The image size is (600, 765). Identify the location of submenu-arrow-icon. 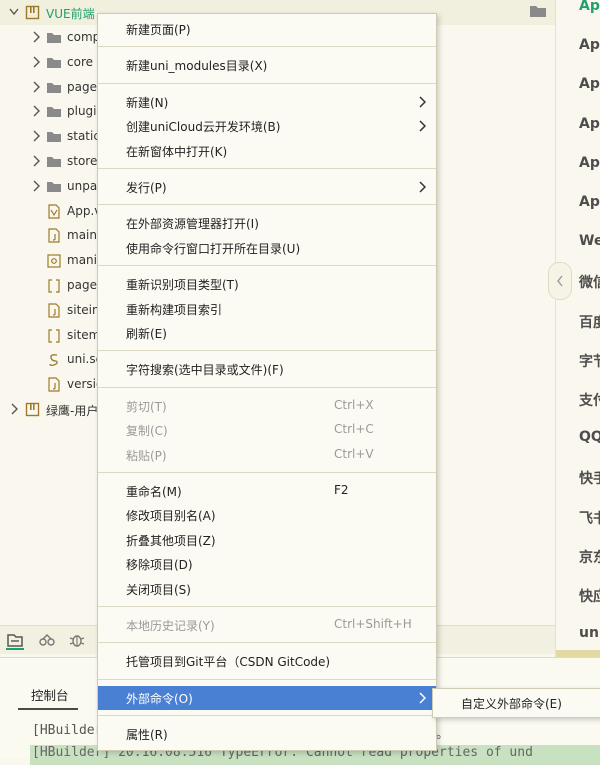
(422, 102).